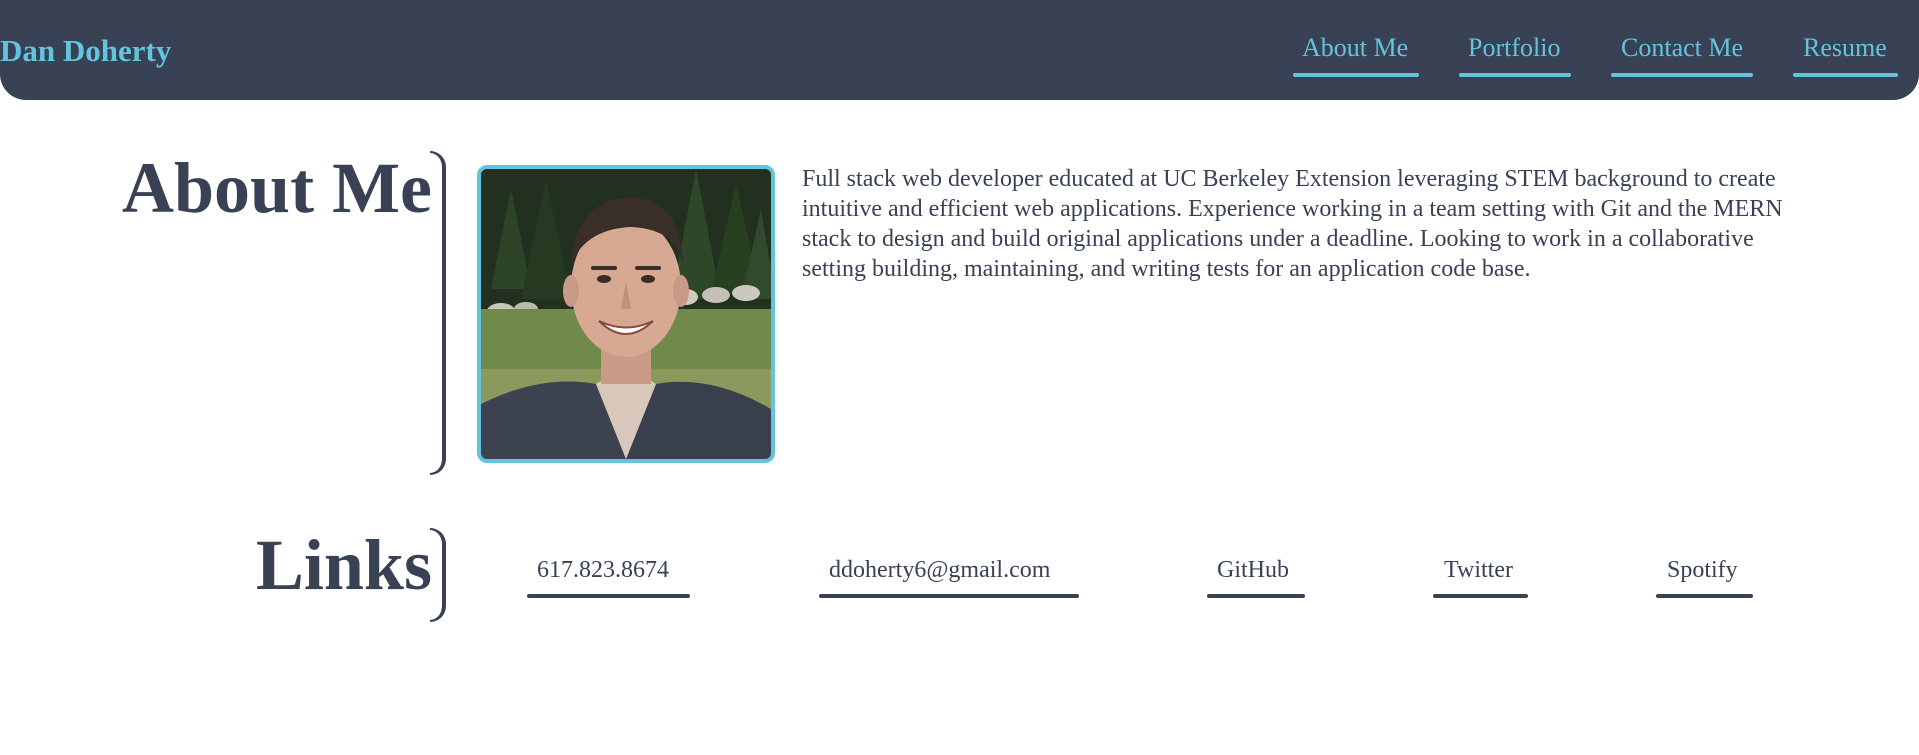 This screenshot has height=755, width=1919. What do you see at coordinates (343, 565) in the screenshot?
I see `links-title: Links` at bounding box center [343, 565].